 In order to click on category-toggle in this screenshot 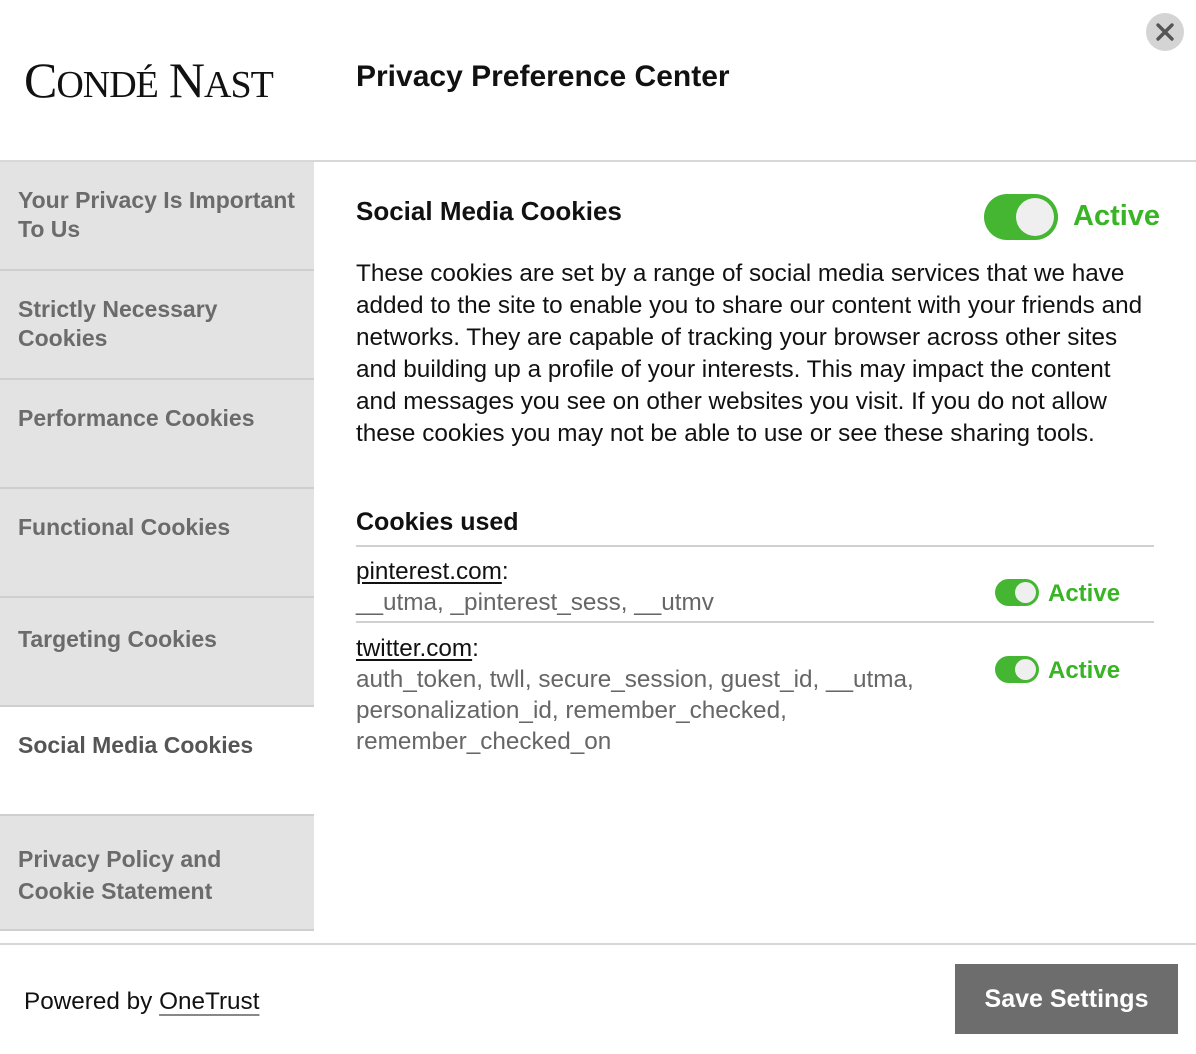, I will do `click(1021, 217)`.